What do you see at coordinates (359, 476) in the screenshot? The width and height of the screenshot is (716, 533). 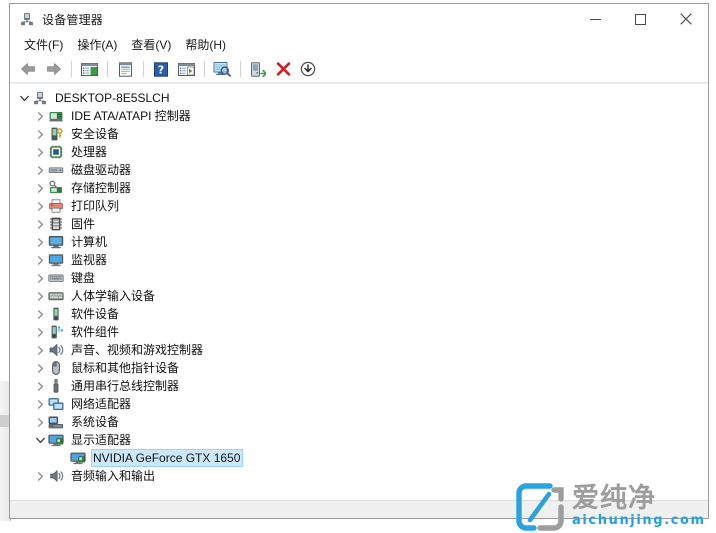 I see `tree-item: 音频输入和输出` at bounding box center [359, 476].